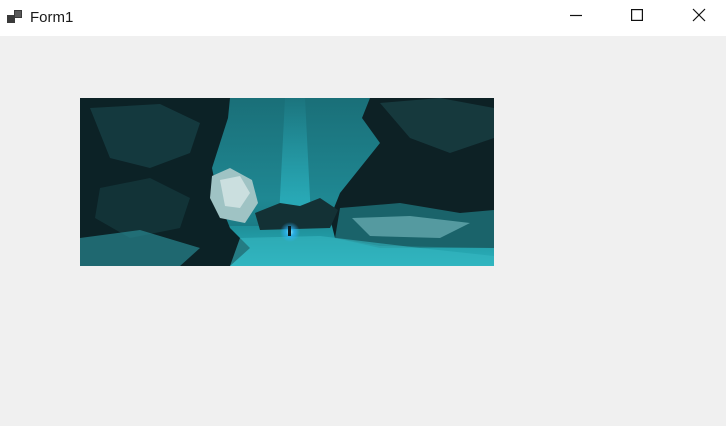 The height and width of the screenshot is (426, 726). I want to click on maximize-button, so click(637, 17).